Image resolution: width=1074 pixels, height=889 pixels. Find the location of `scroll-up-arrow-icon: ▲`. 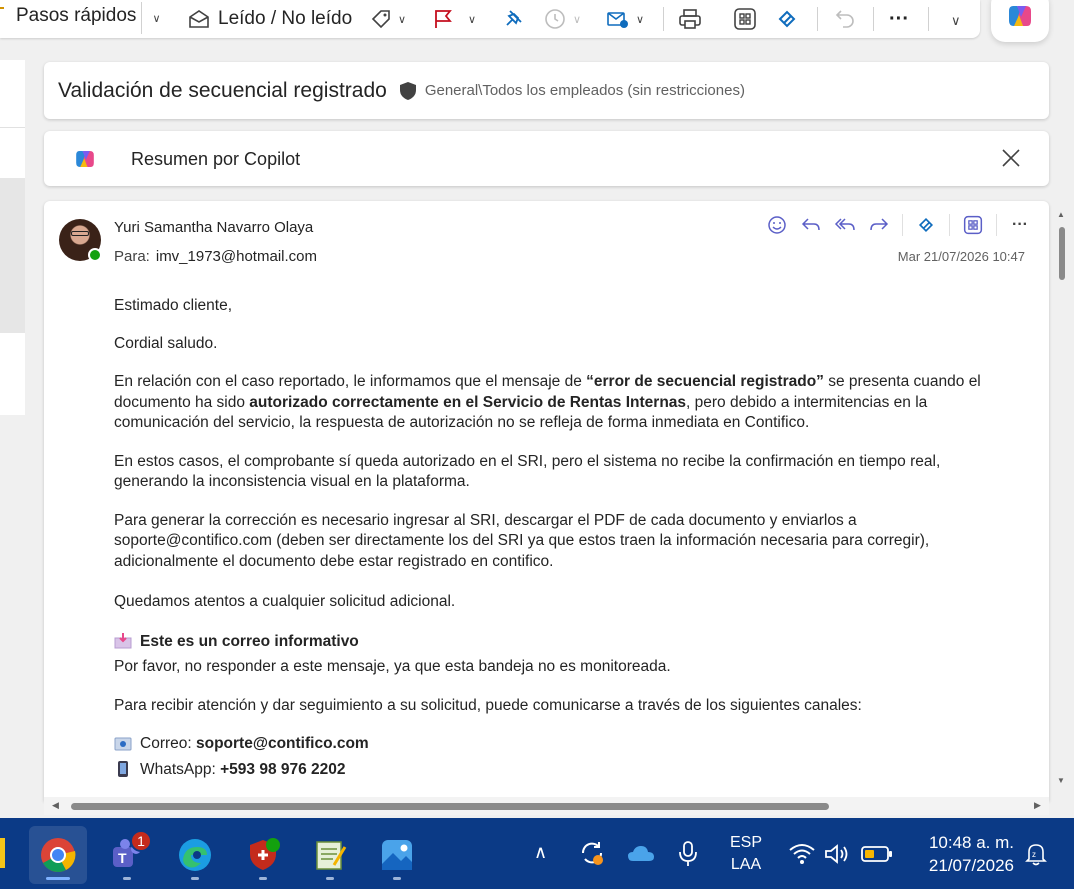

scroll-up-arrow-icon: ▲ is located at coordinates (1061, 214).